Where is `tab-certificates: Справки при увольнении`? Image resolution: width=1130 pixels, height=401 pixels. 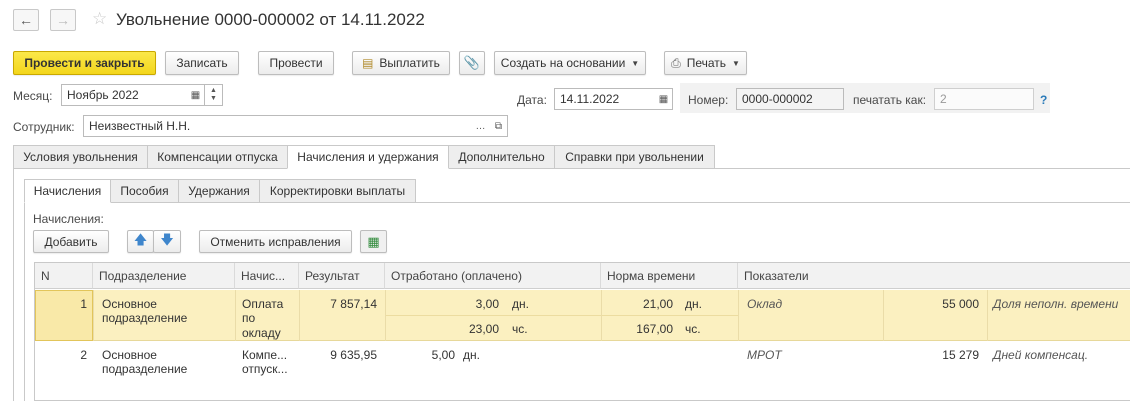
tab-certificates: Справки при увольнении is located at coordinates (634, 157).